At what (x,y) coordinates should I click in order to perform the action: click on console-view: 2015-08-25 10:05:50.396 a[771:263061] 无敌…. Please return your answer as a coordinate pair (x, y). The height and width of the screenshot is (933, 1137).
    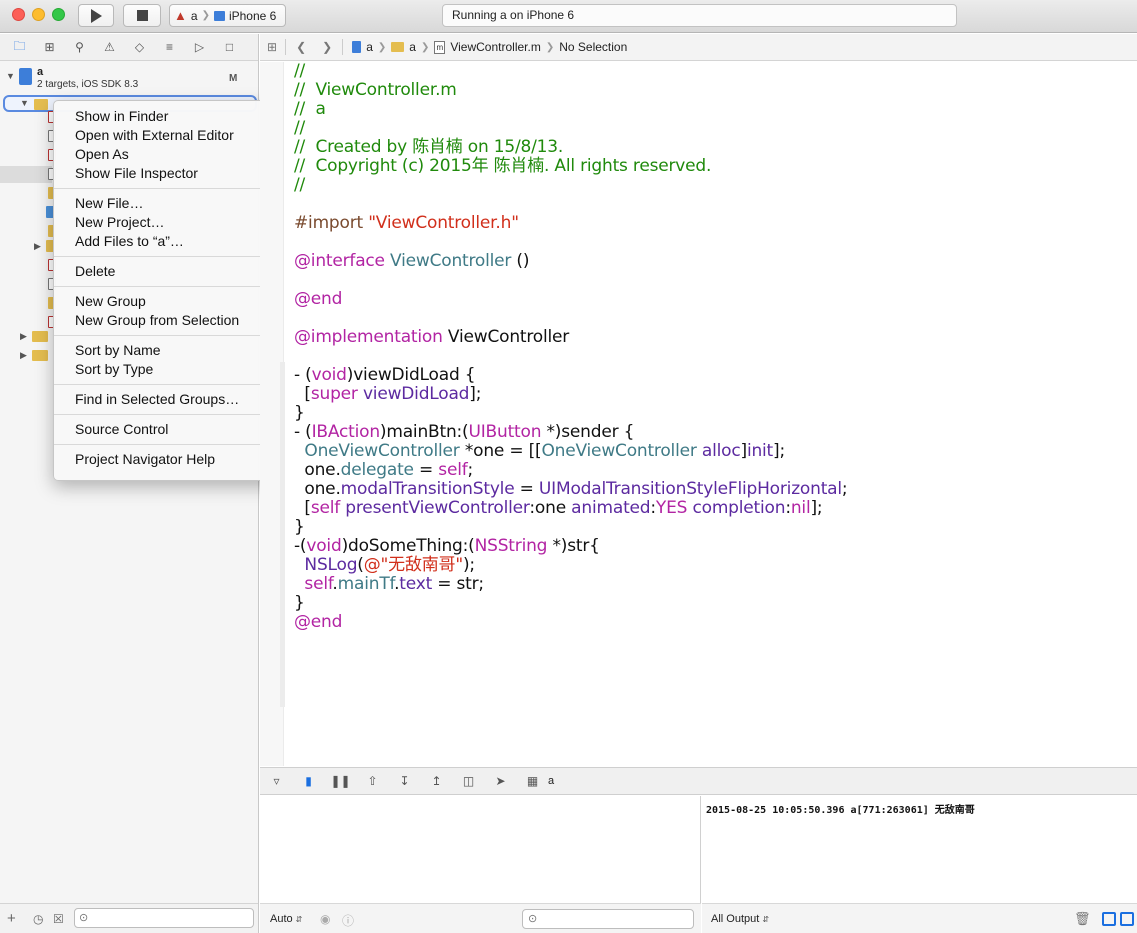
    Looking at the image, I should click on (919, 864).